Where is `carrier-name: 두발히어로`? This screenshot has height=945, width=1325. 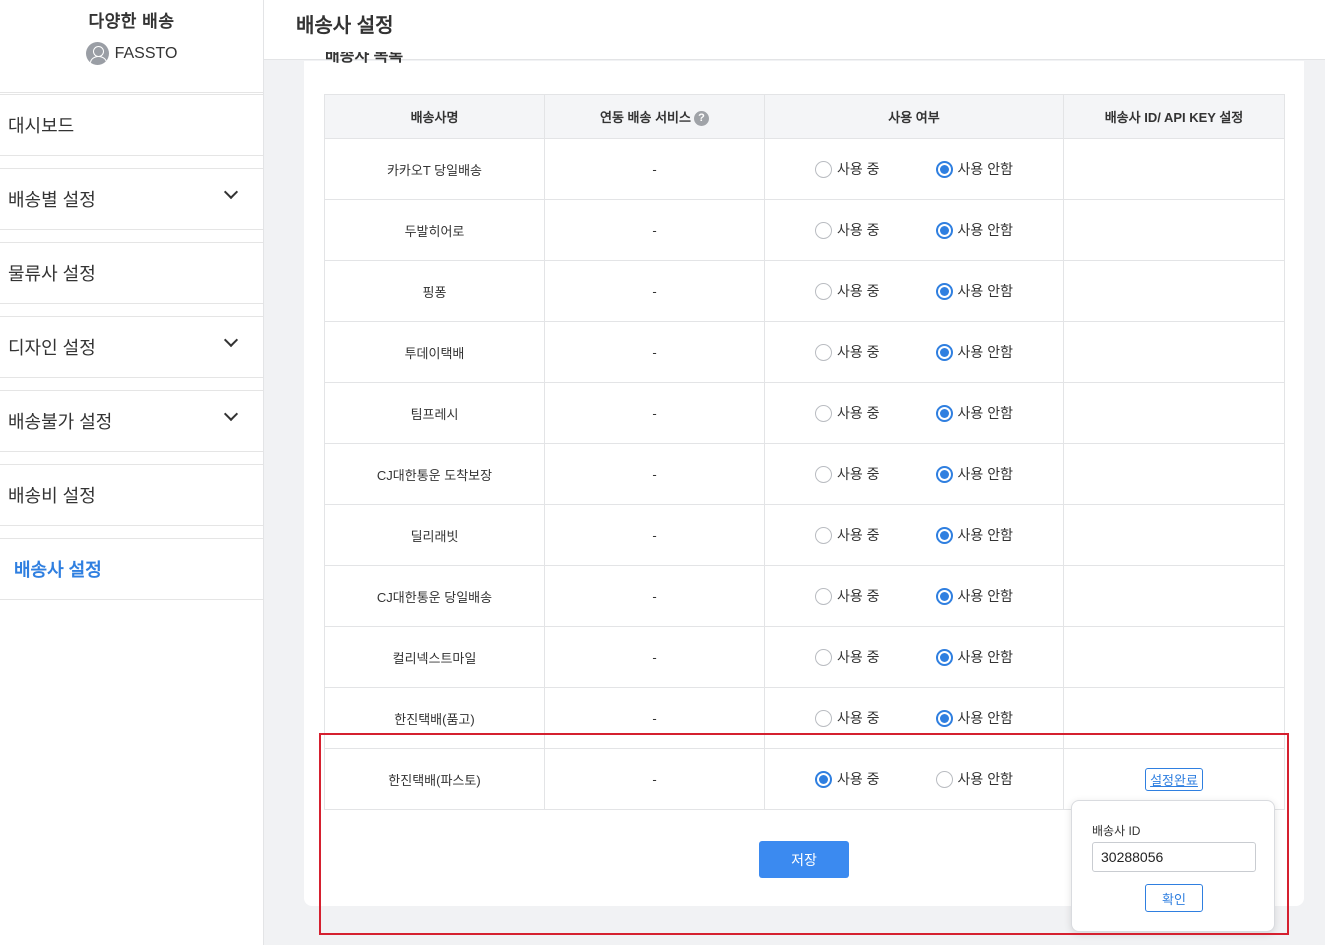 carrier-name: 두발히어로 is located at coordinates (434, 230).